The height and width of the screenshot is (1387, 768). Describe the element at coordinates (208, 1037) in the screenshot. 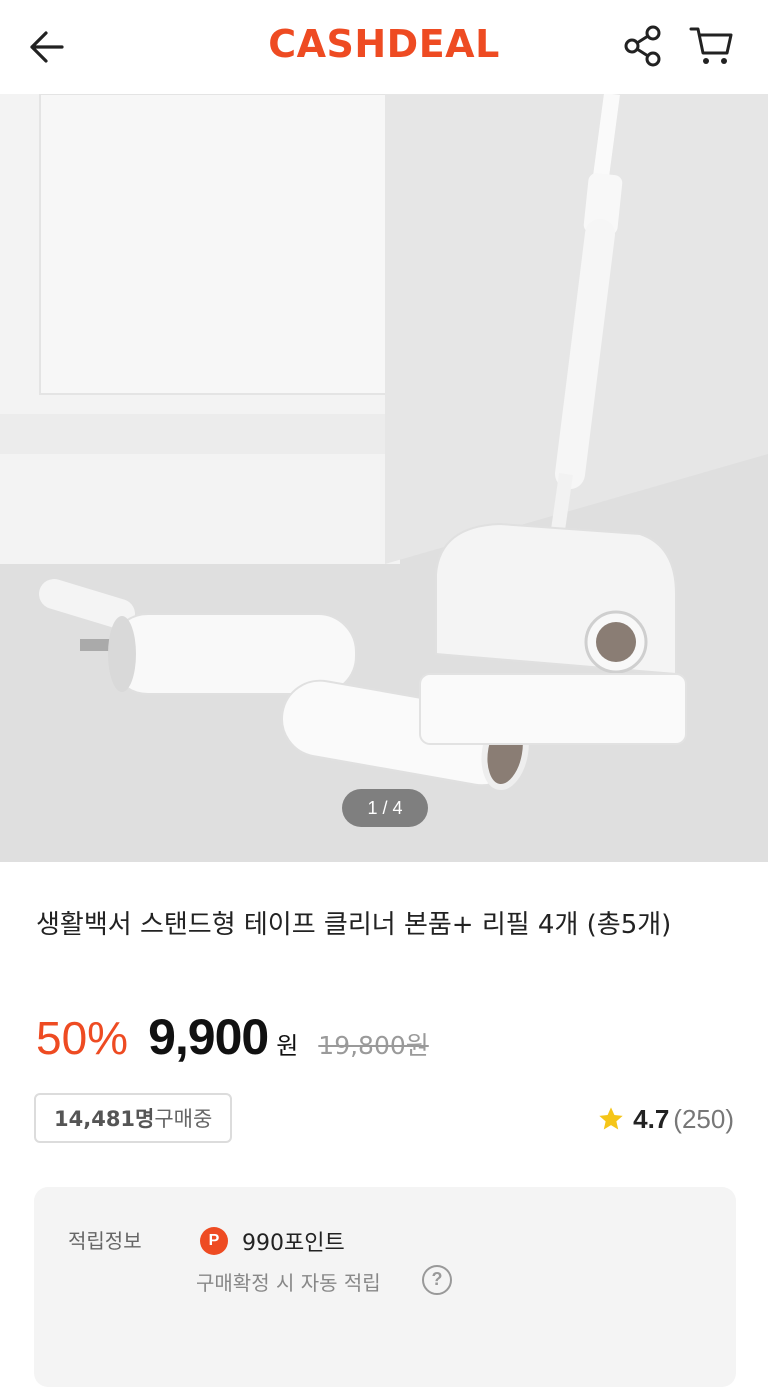

I see `sale-price: 9,900` at that location.